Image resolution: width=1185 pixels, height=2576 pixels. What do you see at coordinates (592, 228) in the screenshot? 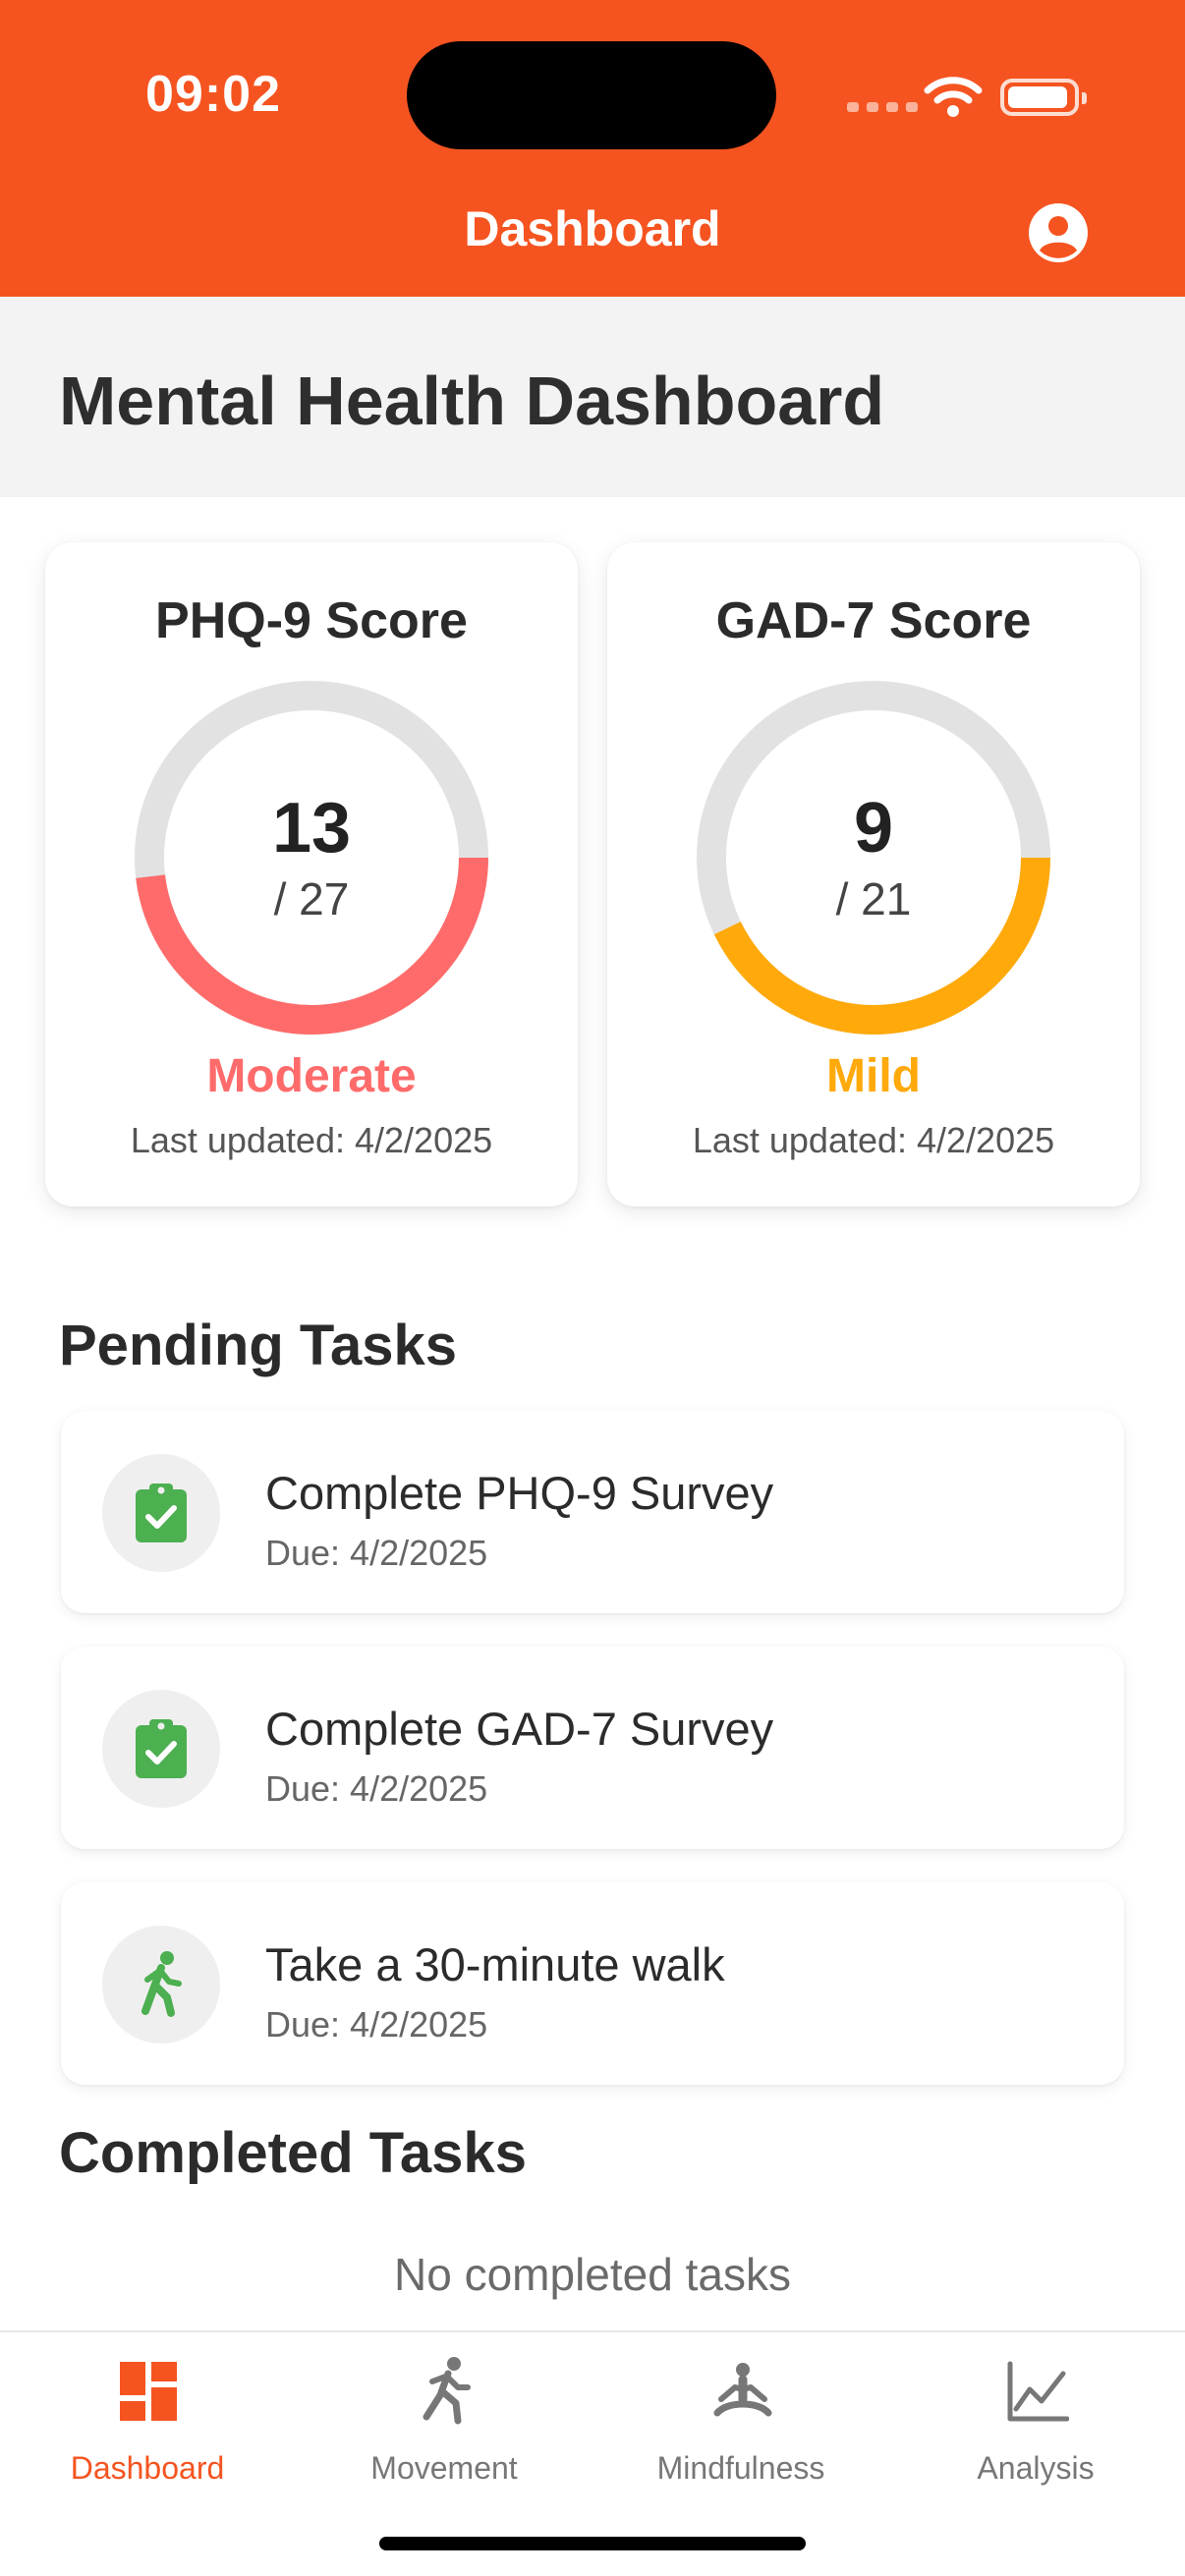
I see `nav-title: Dashboard` at bounding box center [592, 228].